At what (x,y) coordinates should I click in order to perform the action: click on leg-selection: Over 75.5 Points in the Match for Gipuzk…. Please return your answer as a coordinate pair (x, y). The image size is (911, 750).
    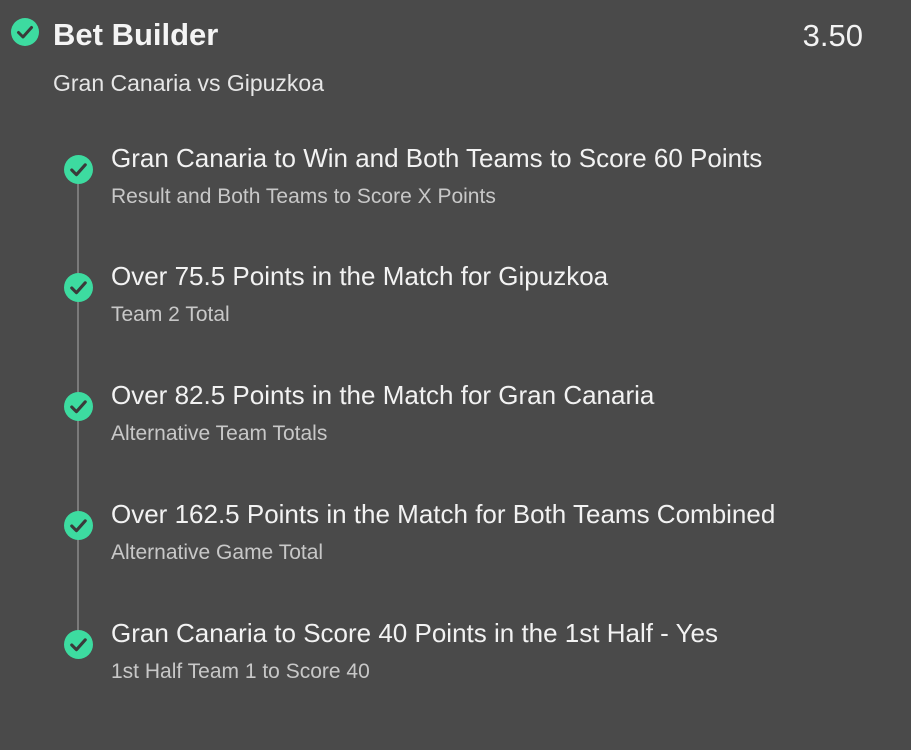
    Looking at the image, I should click on (360, 276).